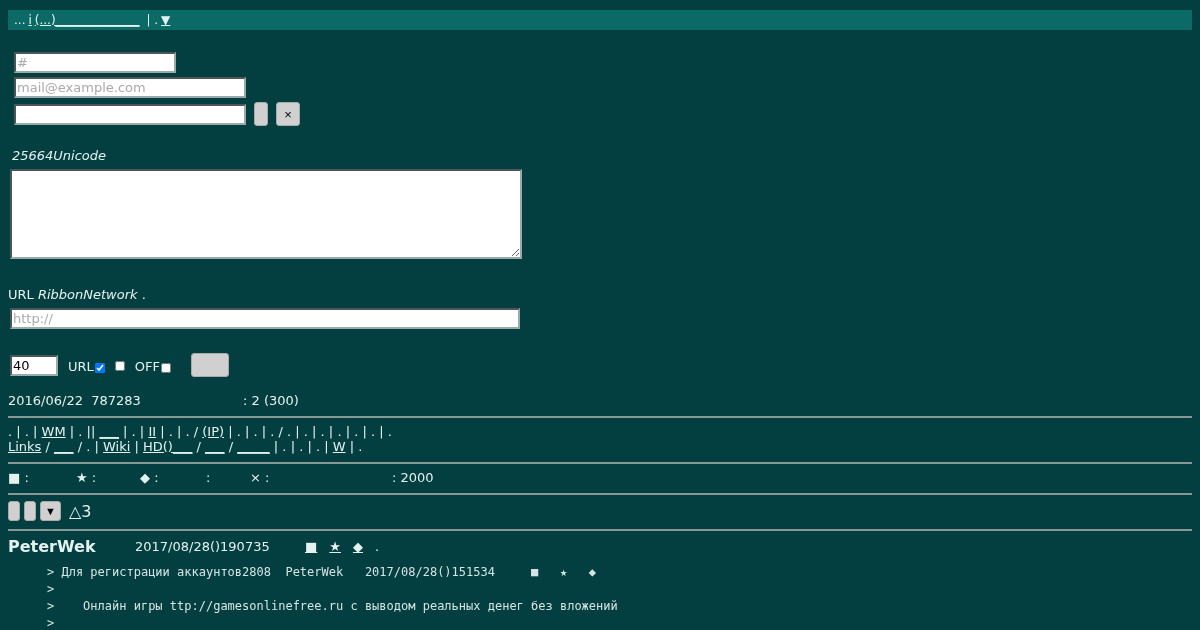 Image resolution: width=1200 pixels, height=630 pixels. What do you see at coordinates (260, 477) in the screenshot?
I see `legend-item: × :` at bounding box center [260, 477].